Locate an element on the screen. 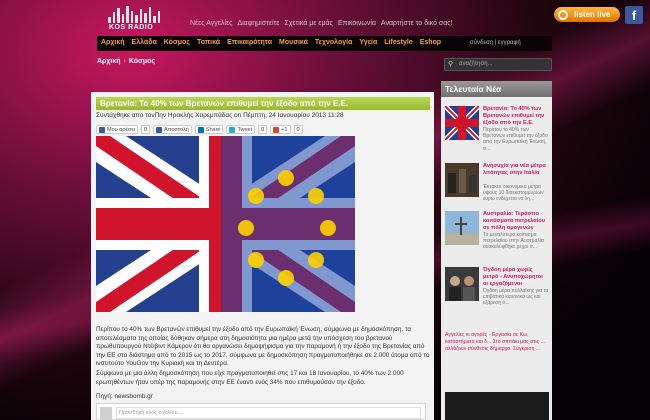  search-icon: ⚲ is located at coordinates (451, 64).